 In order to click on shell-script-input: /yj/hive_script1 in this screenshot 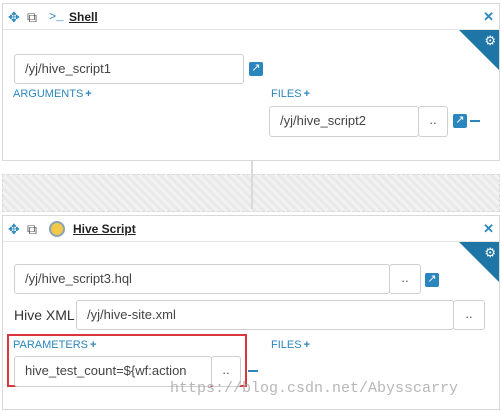, I will do `click(129, 69)`.